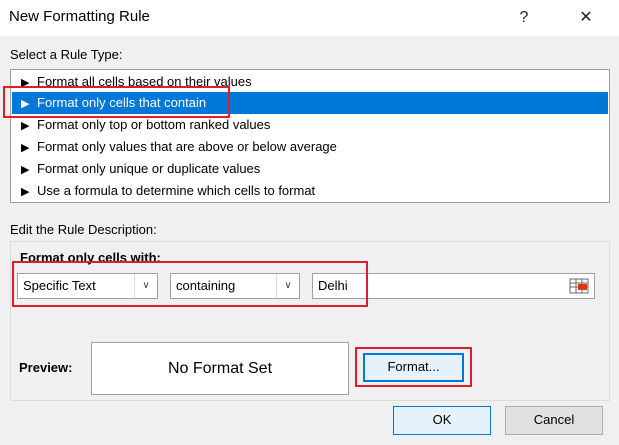  What do you see at coordinates (116, 102) in the screenshot?
I see `highlight-box-rule-type` at bounding box center [116, 102].